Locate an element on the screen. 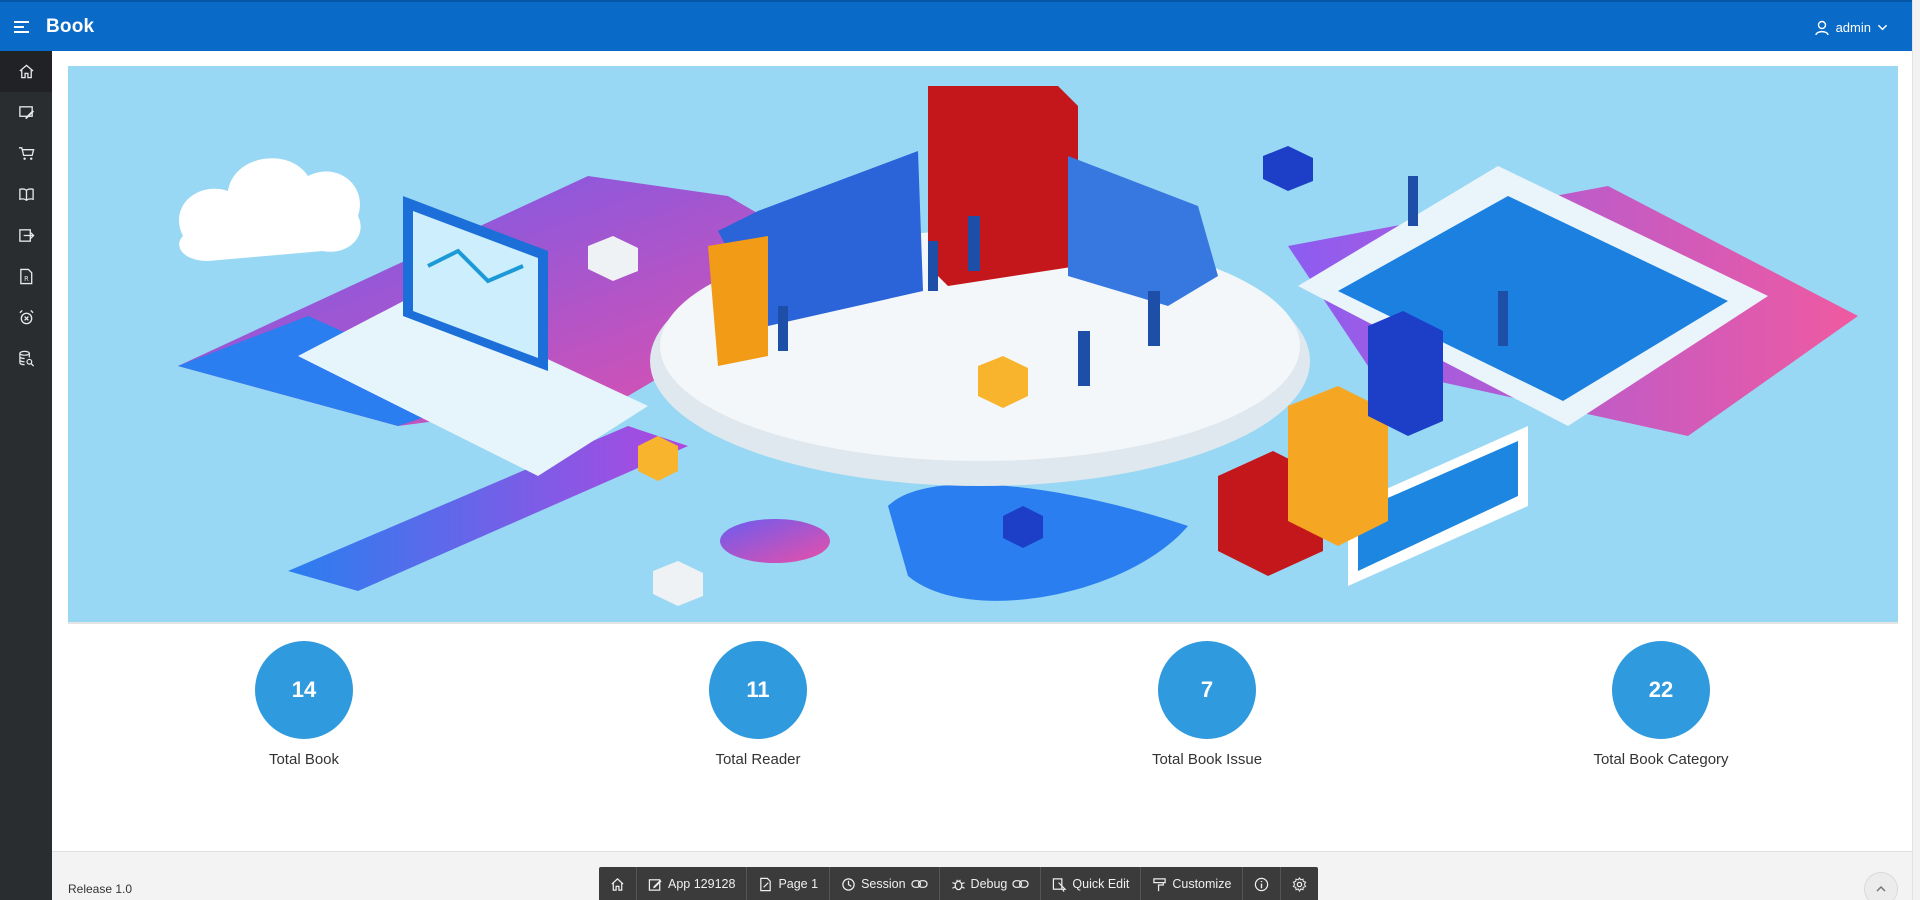 The image size is (1920, 900). scroll-to-top-button is located at coordinates (1881, 886).